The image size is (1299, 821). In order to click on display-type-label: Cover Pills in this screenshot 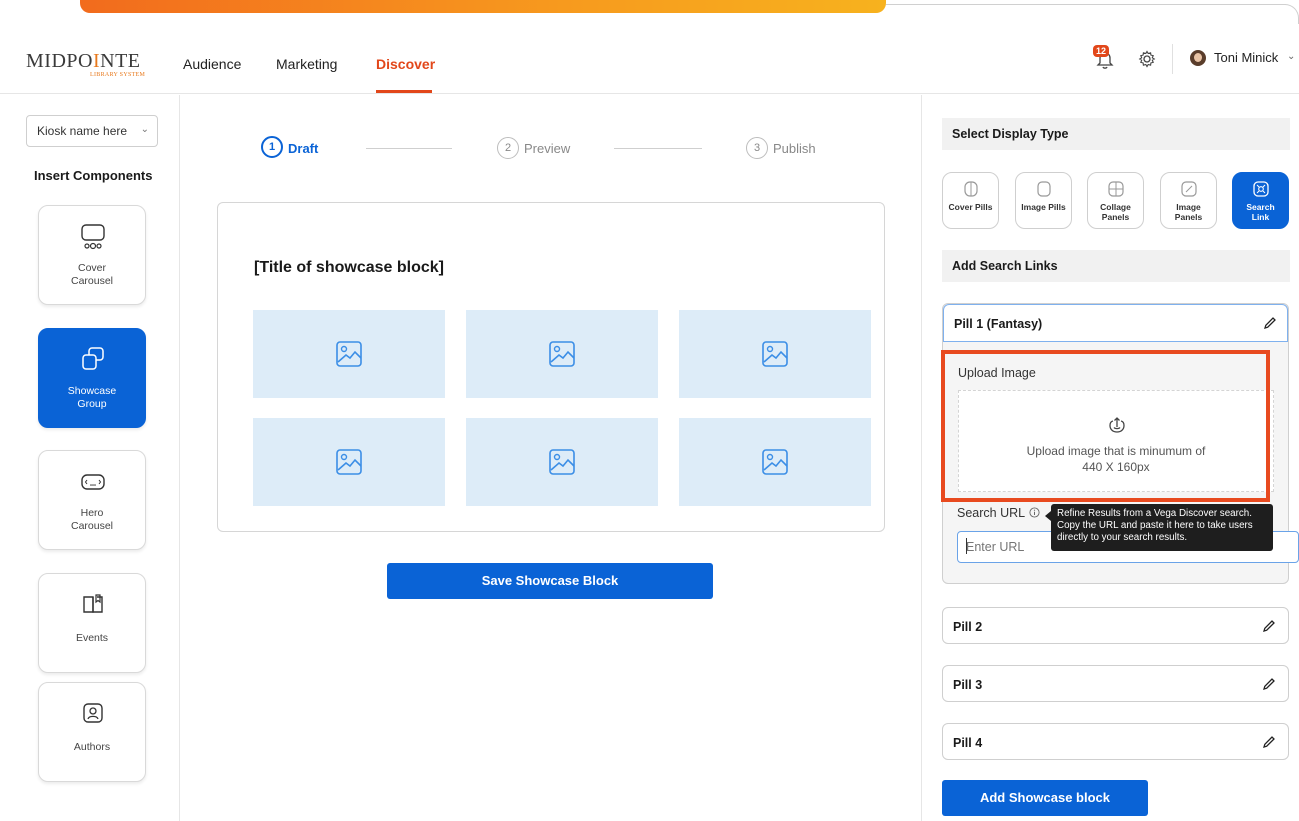, I will do `click(970, 207)`.